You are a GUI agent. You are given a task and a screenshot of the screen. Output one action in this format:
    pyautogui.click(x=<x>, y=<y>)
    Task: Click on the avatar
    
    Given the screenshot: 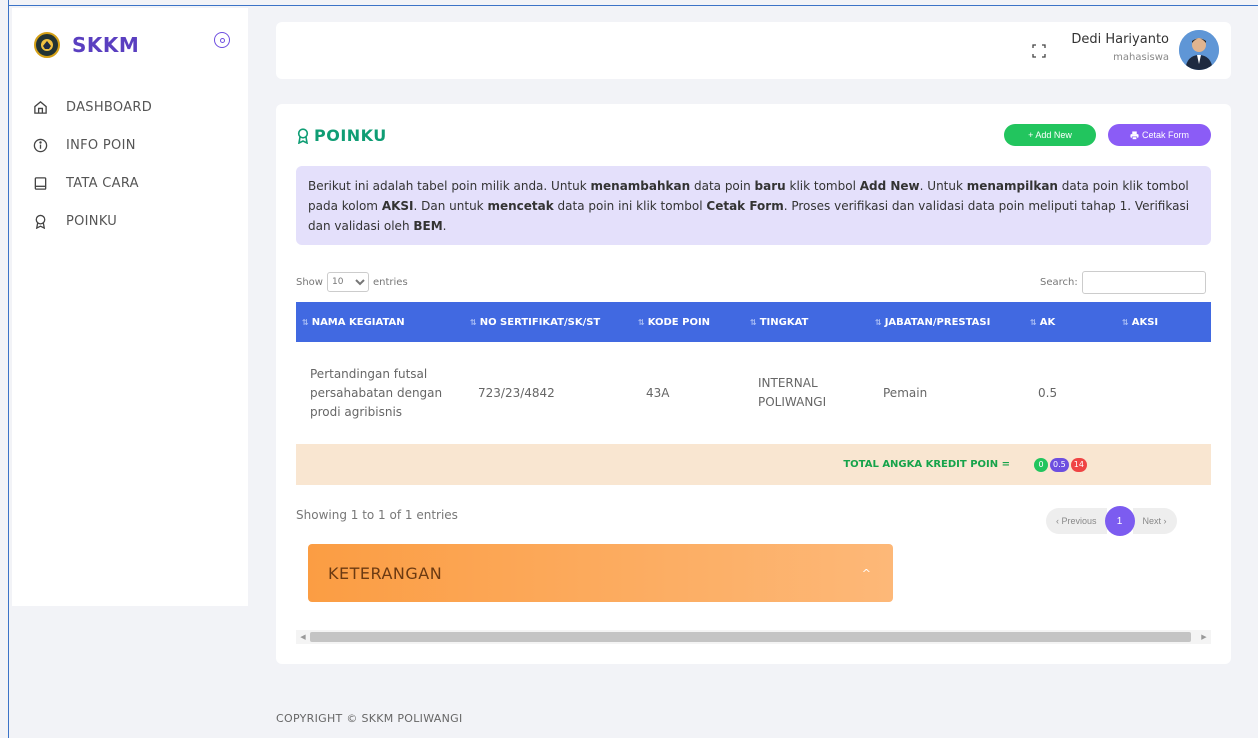 What is the action you would take?
    pyautogui.click(x=1199, y=50)
    